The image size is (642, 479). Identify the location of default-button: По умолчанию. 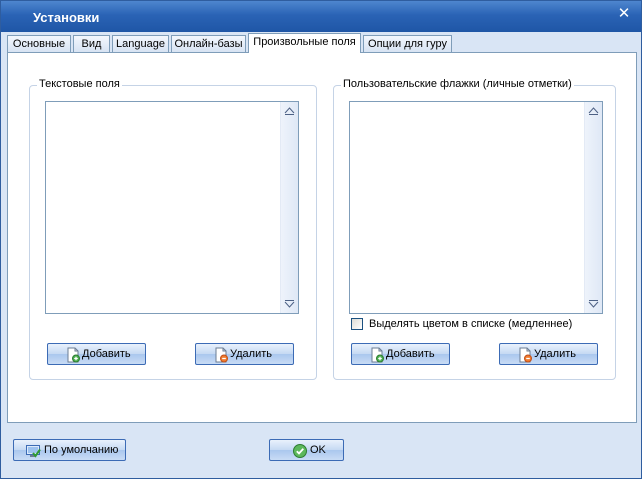
(69, 450).